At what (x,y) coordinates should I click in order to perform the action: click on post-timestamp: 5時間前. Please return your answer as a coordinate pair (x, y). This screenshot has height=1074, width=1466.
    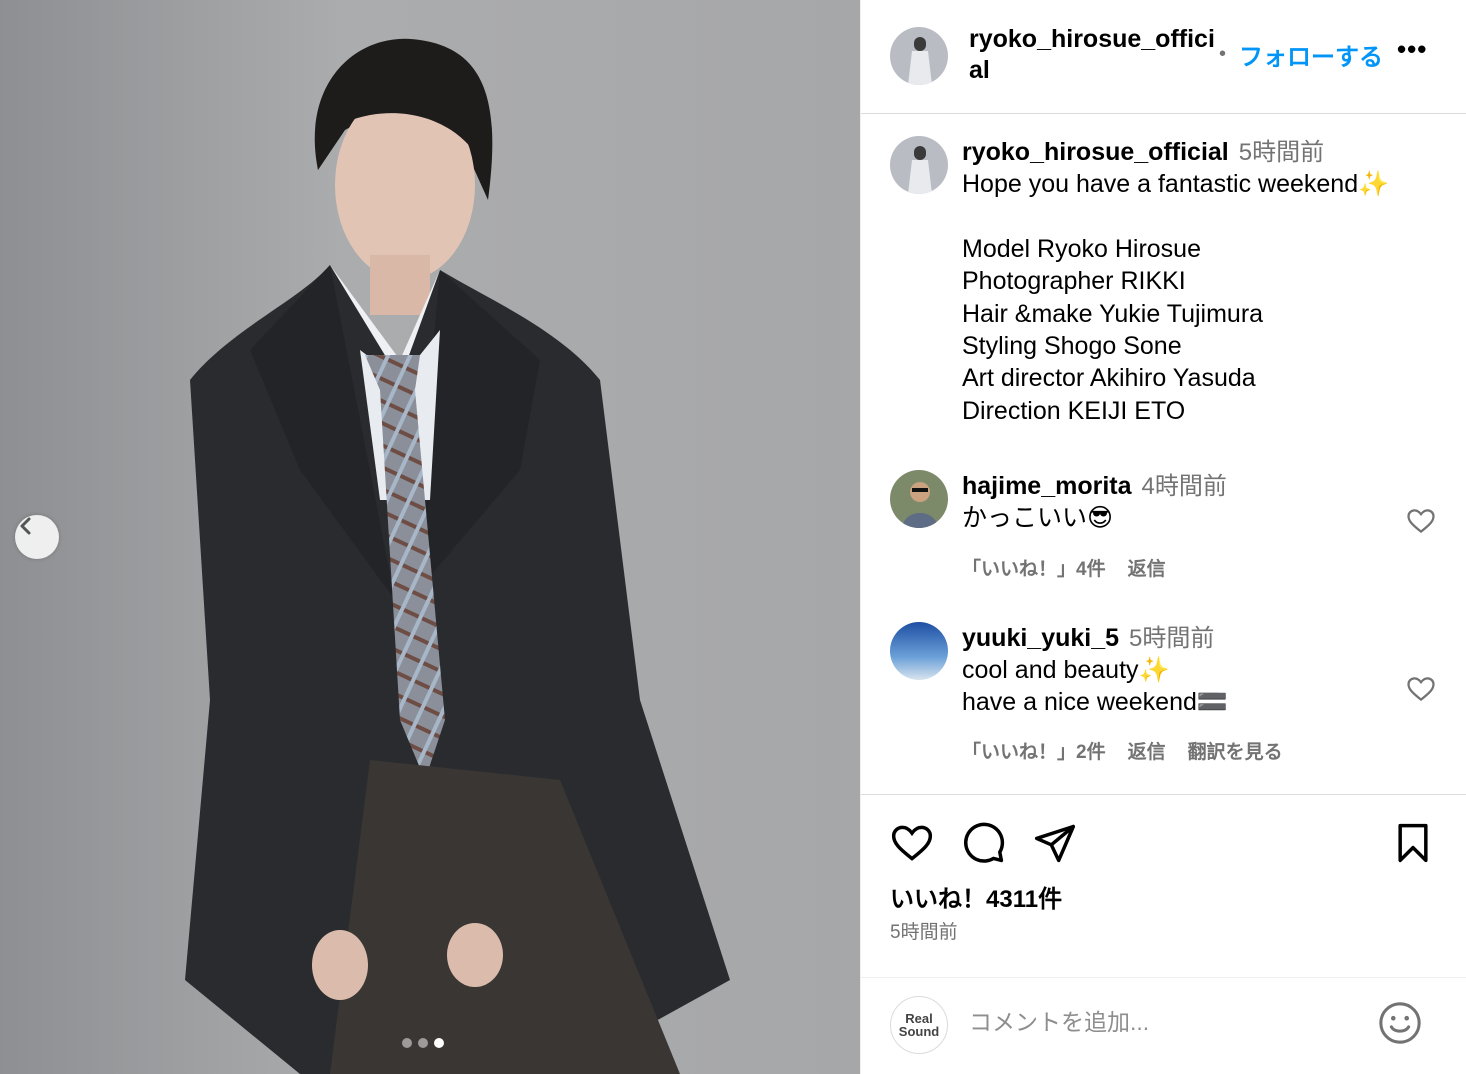
    Looking at the image, I should click on (924, 932).